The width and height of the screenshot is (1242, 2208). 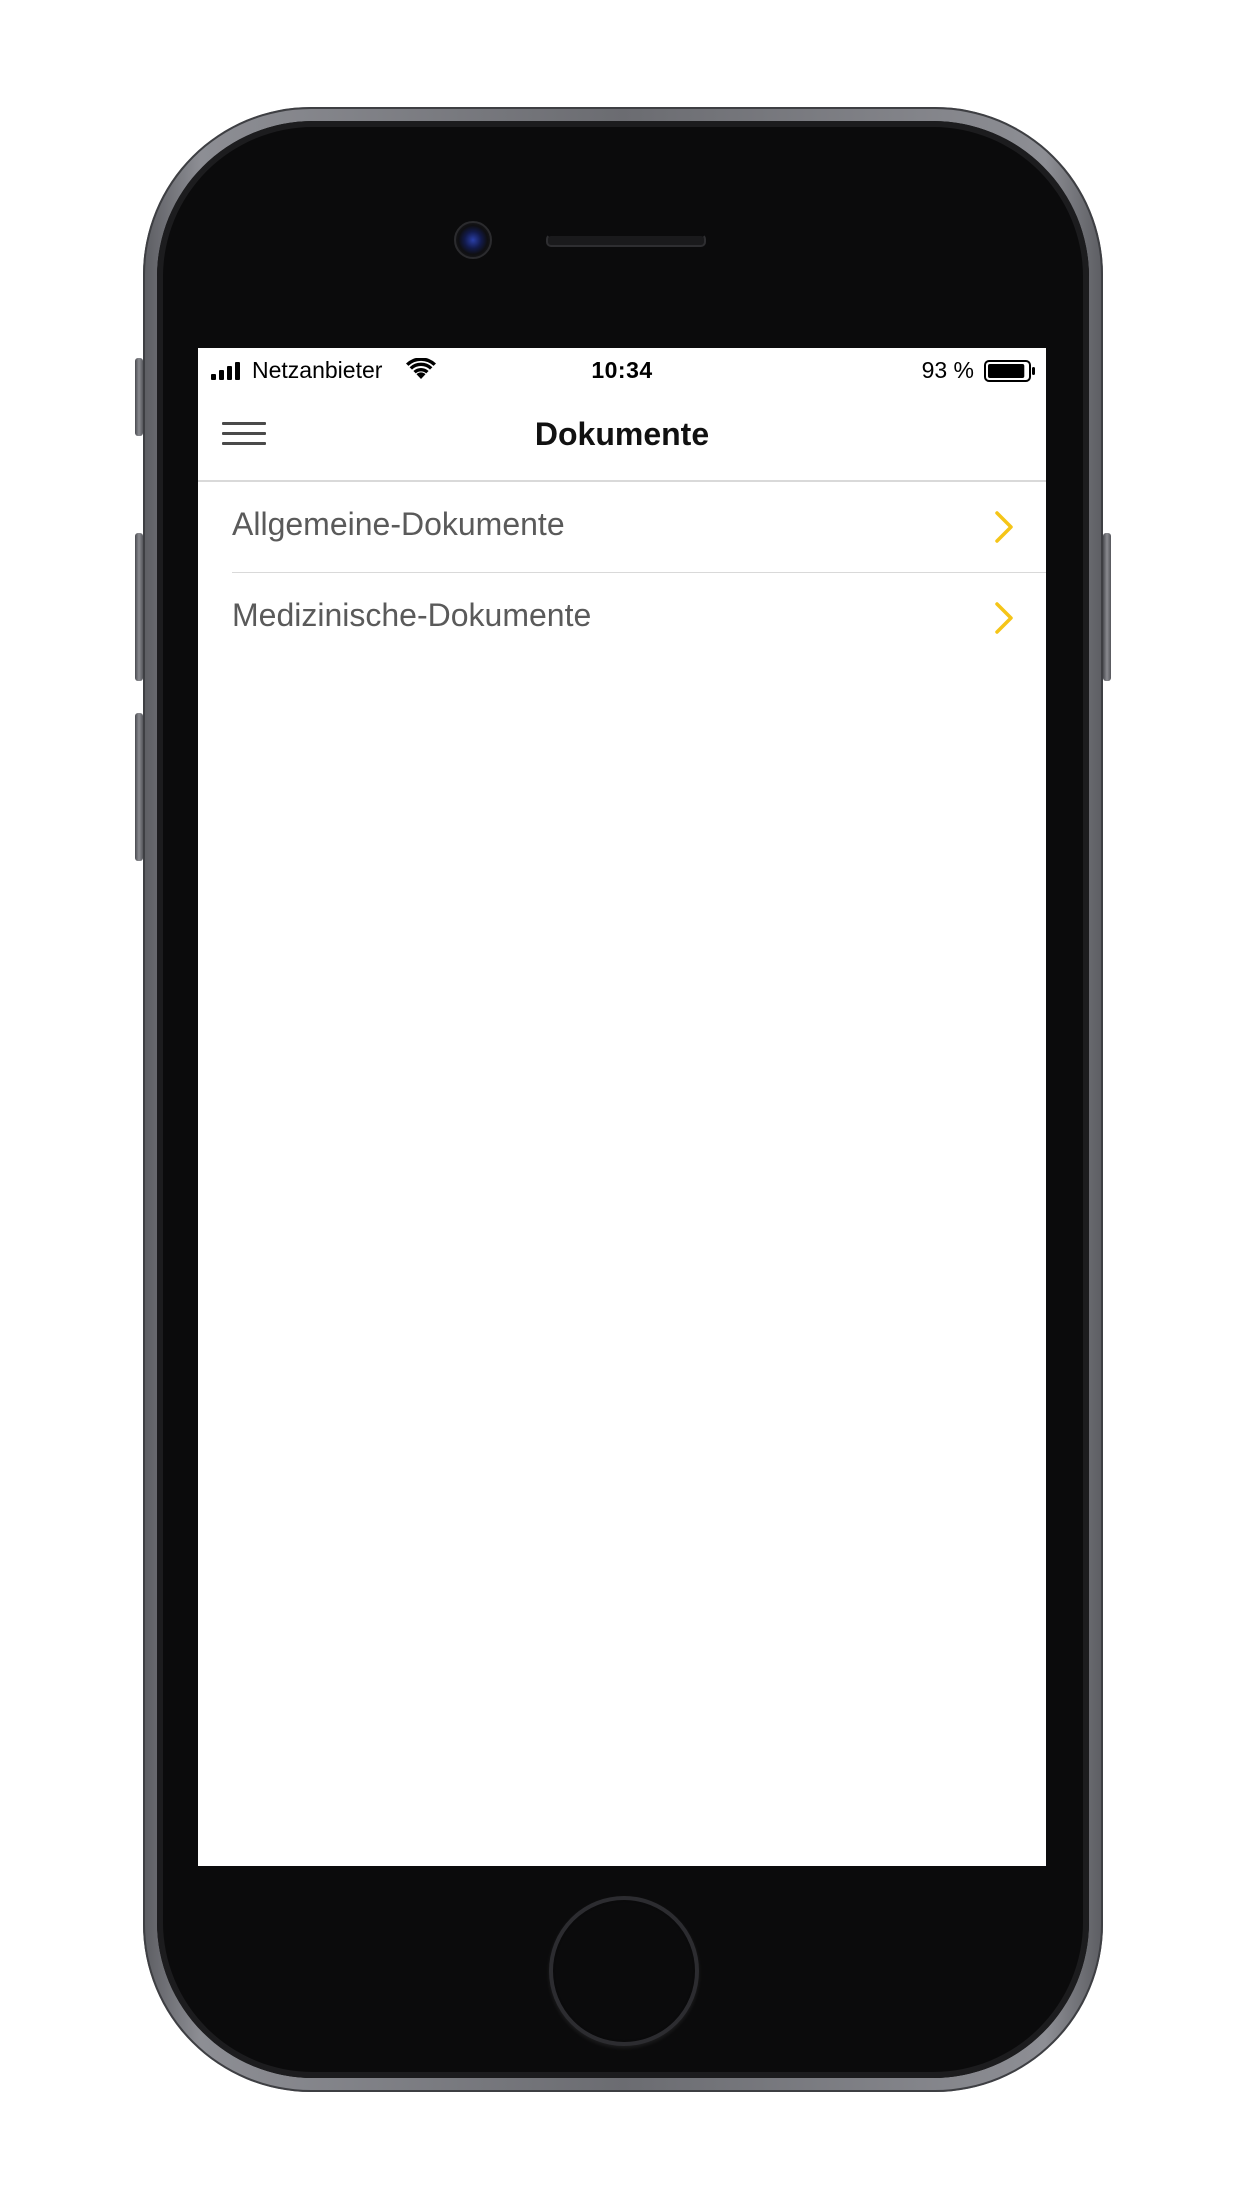 What do you see at coordinates (139, 787) in the screenshot?
I see `volume-down-button` at bounding box center [139, 787].